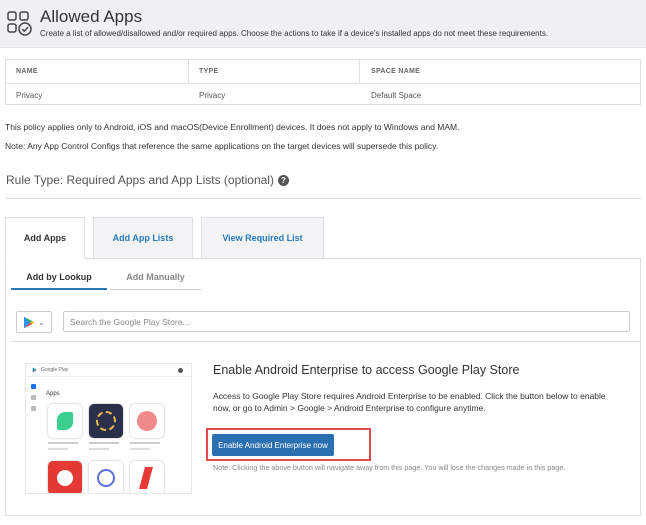 The image size is (646, 525). I want to click on search-input, so click(346, 321).